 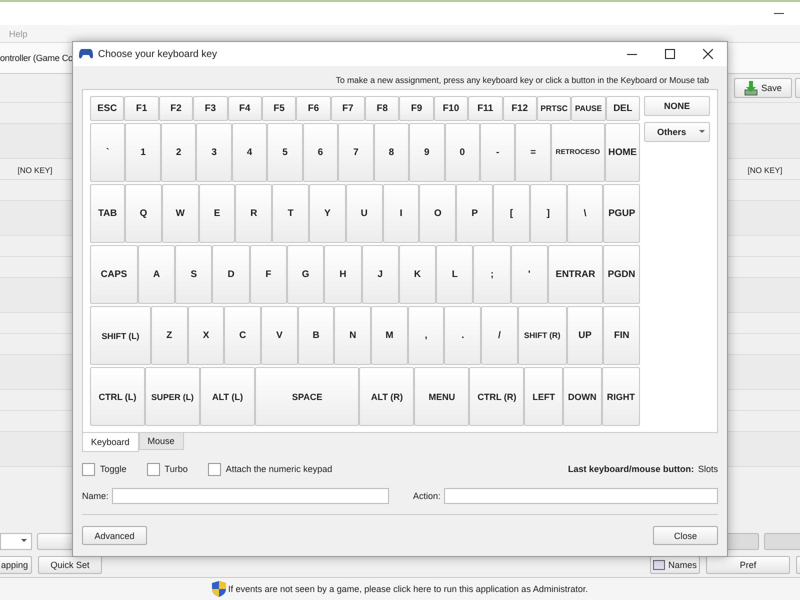 I want to click on key-button: F10, so click(x=451, y=108).